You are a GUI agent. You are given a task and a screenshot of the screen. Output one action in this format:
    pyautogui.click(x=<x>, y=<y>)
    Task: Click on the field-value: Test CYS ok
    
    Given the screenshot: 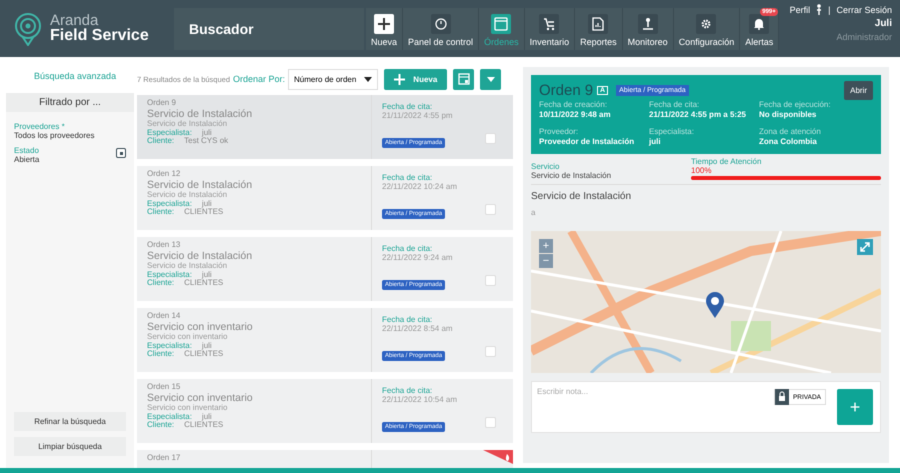 What is the action you would take?
    pyautogui.click(x=206, y=141)
    